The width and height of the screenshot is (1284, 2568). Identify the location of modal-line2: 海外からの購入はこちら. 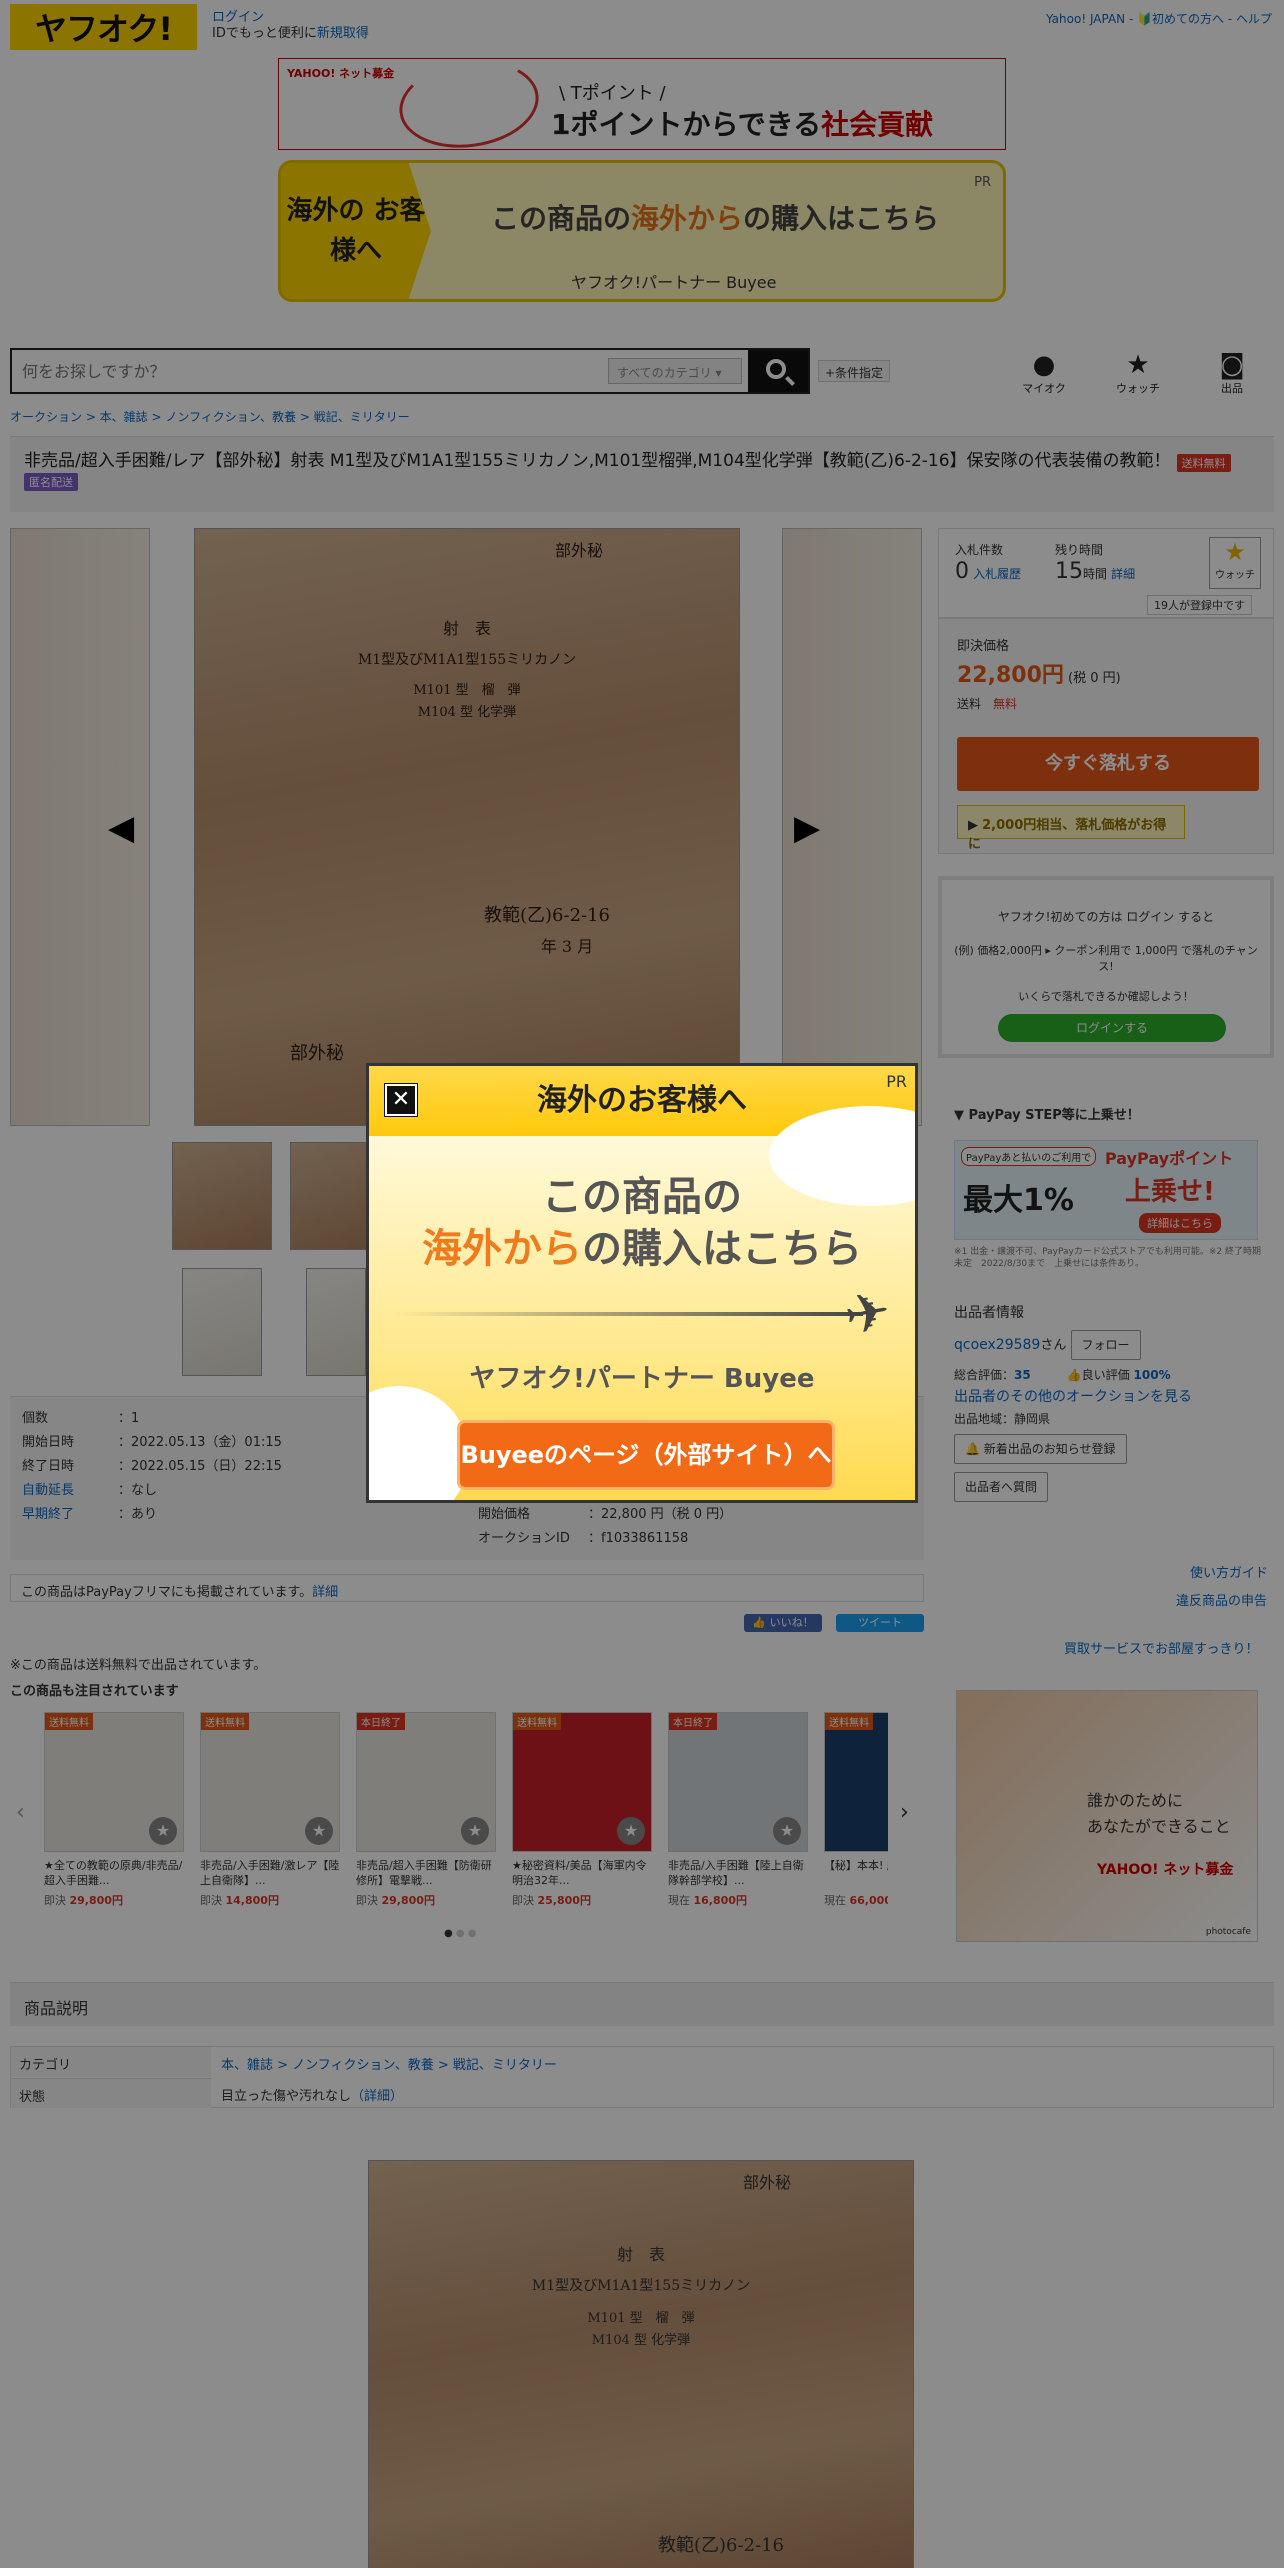
(642, 1249).